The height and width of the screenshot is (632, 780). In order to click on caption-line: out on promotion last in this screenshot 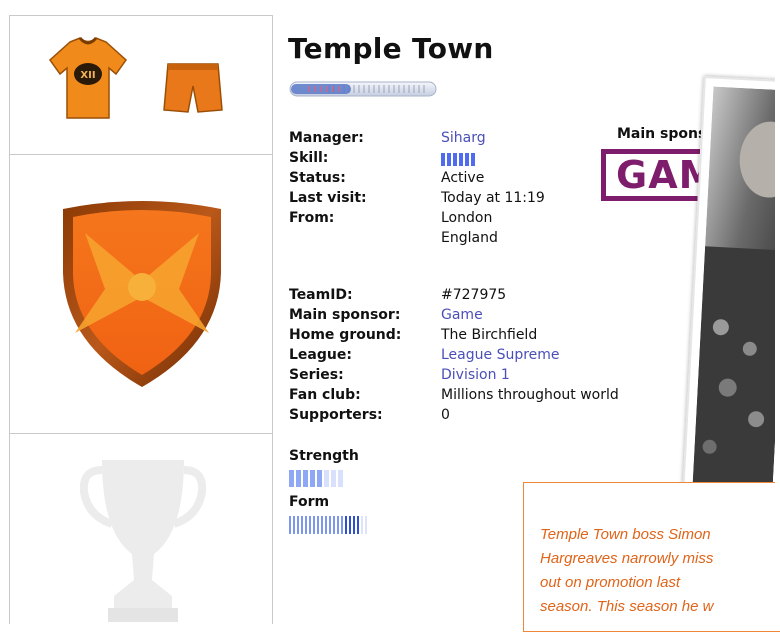, I will do `click(610, 582)`.